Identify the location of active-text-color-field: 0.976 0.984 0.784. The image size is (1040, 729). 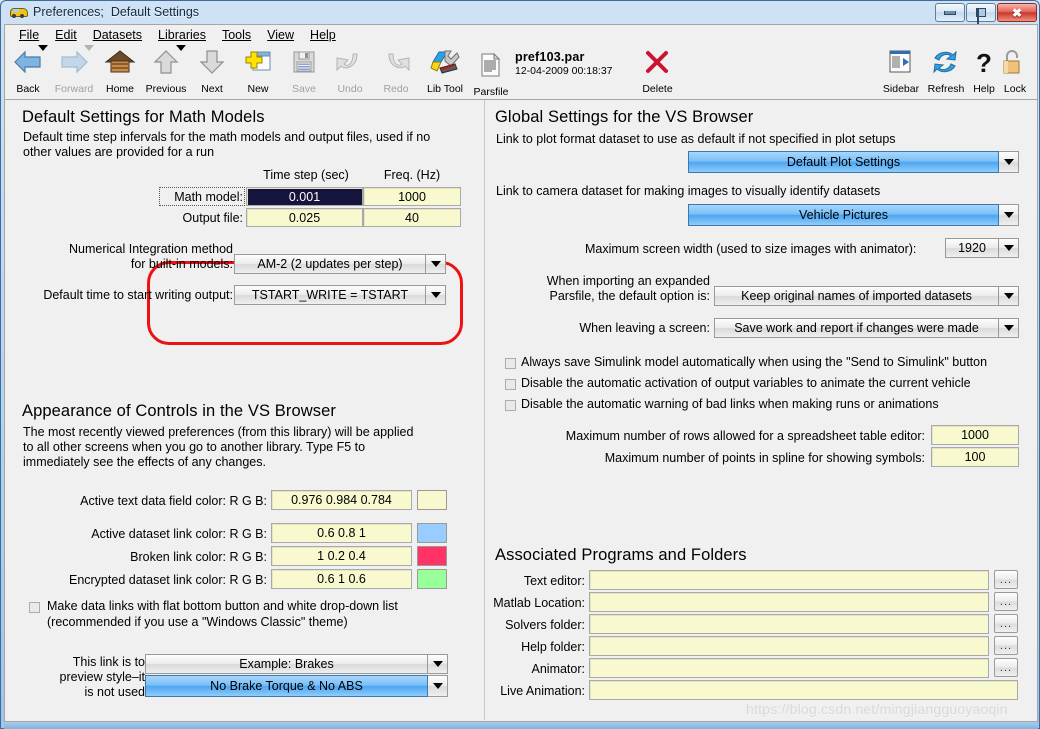
(341, 500).